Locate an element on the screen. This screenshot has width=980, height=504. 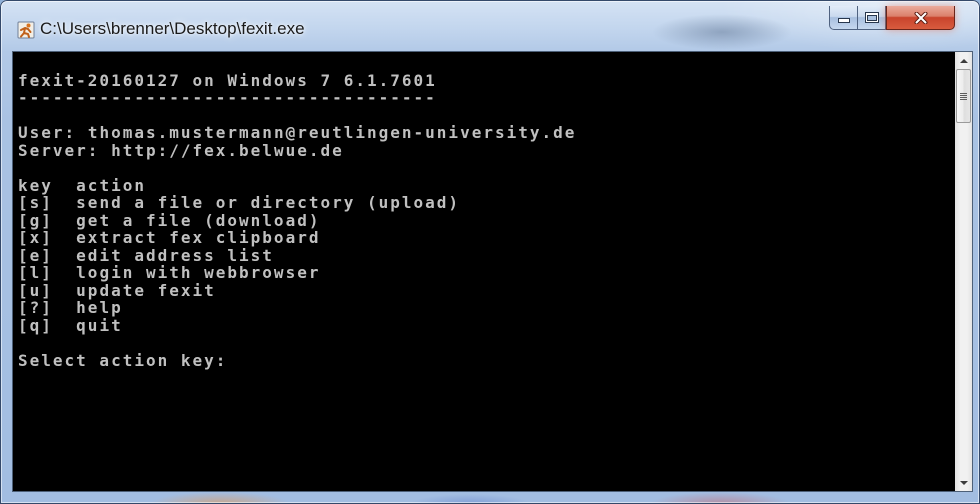
menu-header: key action is located at coordinates (486, 185).